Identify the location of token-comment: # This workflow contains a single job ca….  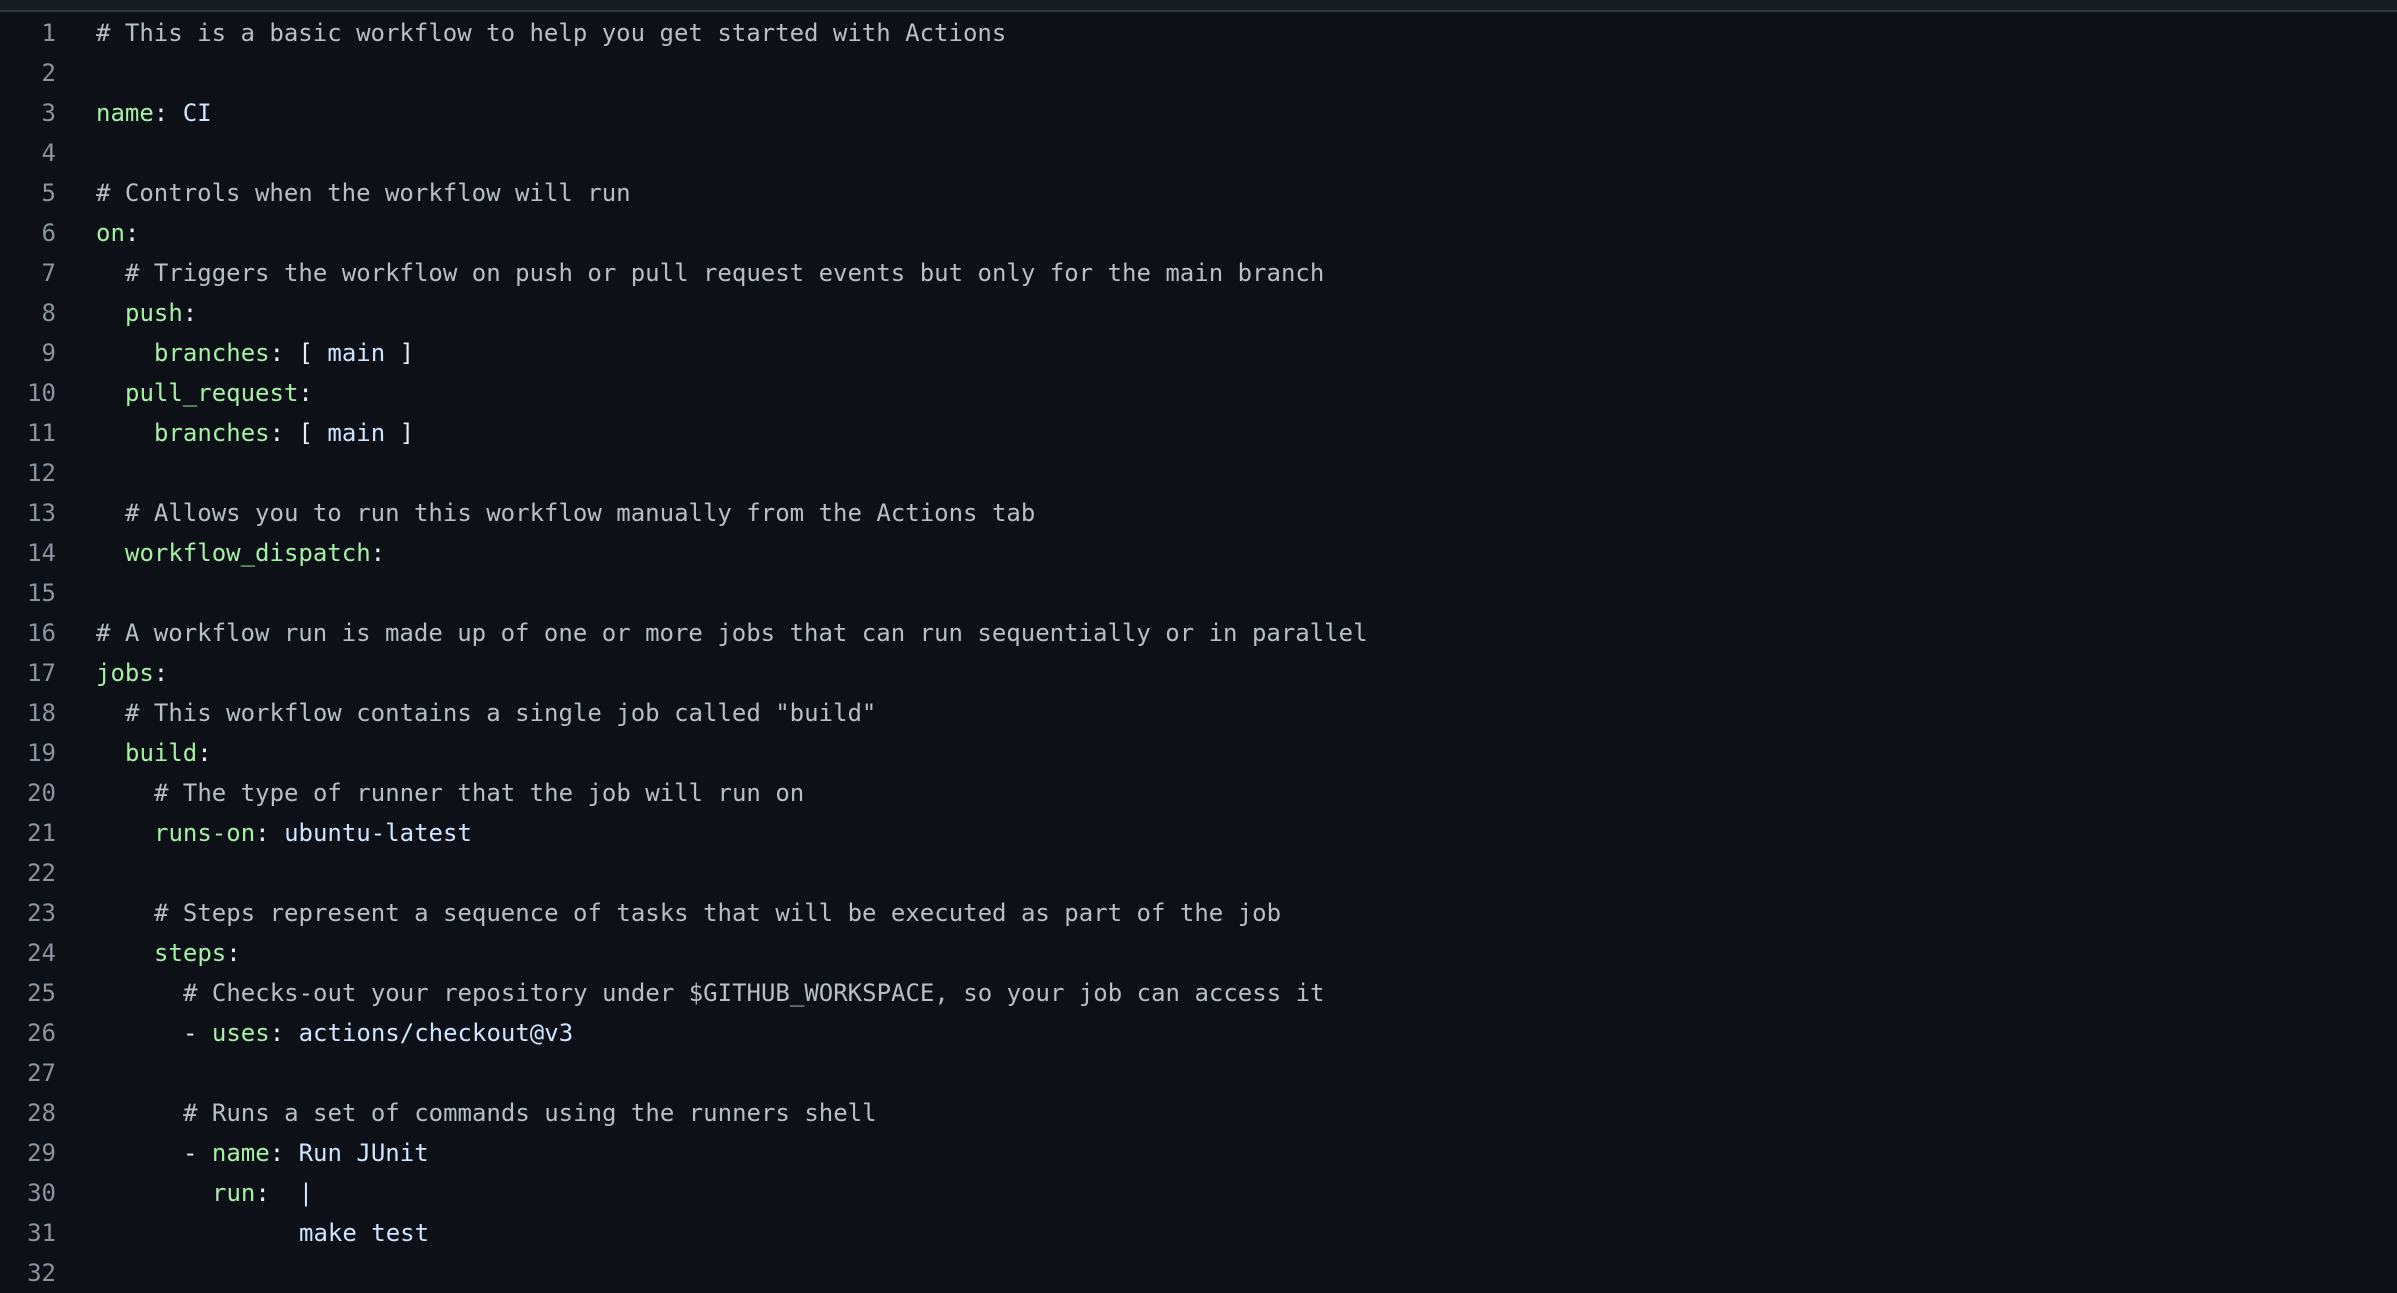
(501, 713).